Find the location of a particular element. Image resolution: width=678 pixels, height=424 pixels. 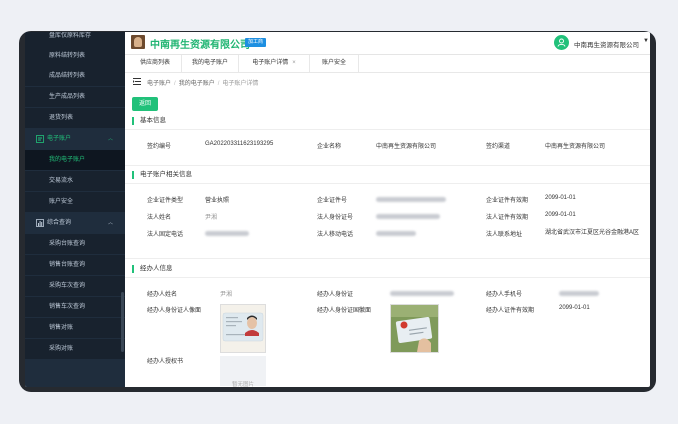

sidebar-item-returns: 退货列表 is located at coordinates (75, 118).